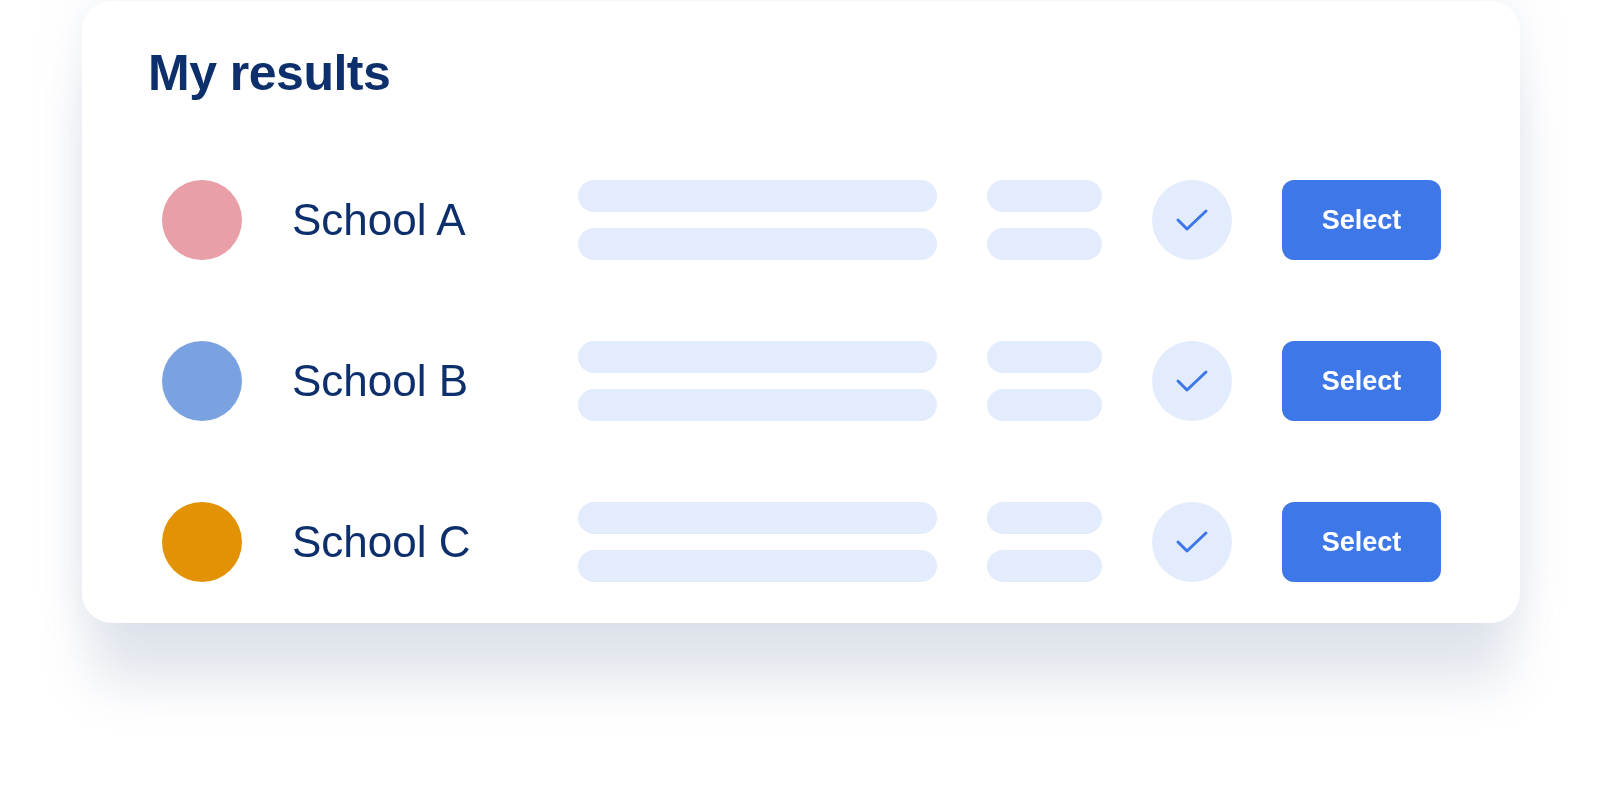 This screenshot has height=785, width=1600. Describe the element at coordinates (381, 542) in the screenshot. I see `school-name: School C` at that location.